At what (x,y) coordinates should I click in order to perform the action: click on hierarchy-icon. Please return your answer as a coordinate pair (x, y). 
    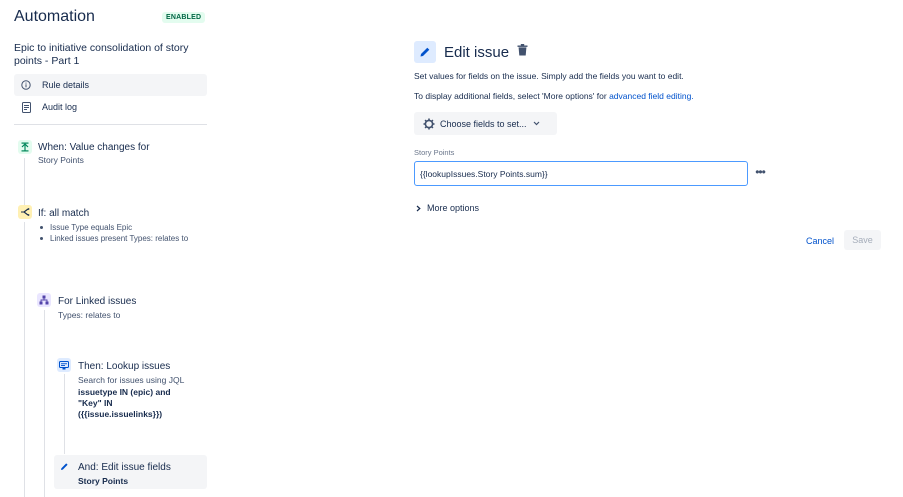
    Looking at the image, I should click on (44, 300).